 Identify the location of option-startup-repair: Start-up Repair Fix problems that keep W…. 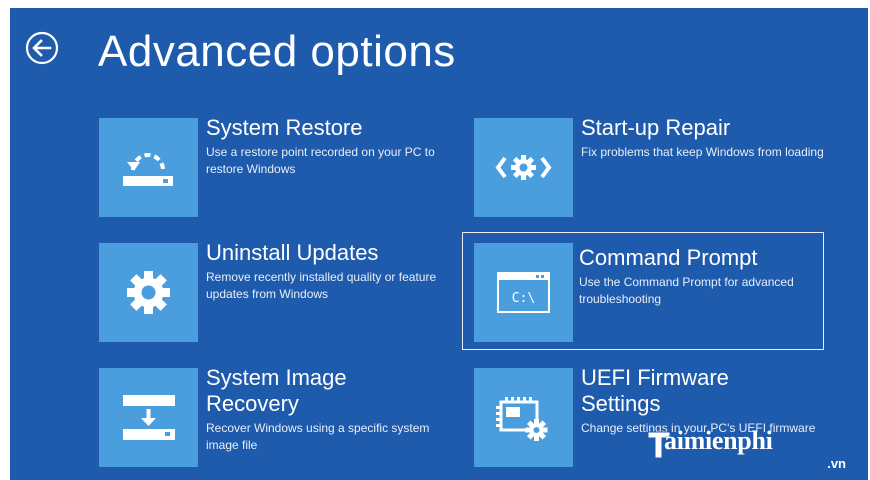
(651, 165).